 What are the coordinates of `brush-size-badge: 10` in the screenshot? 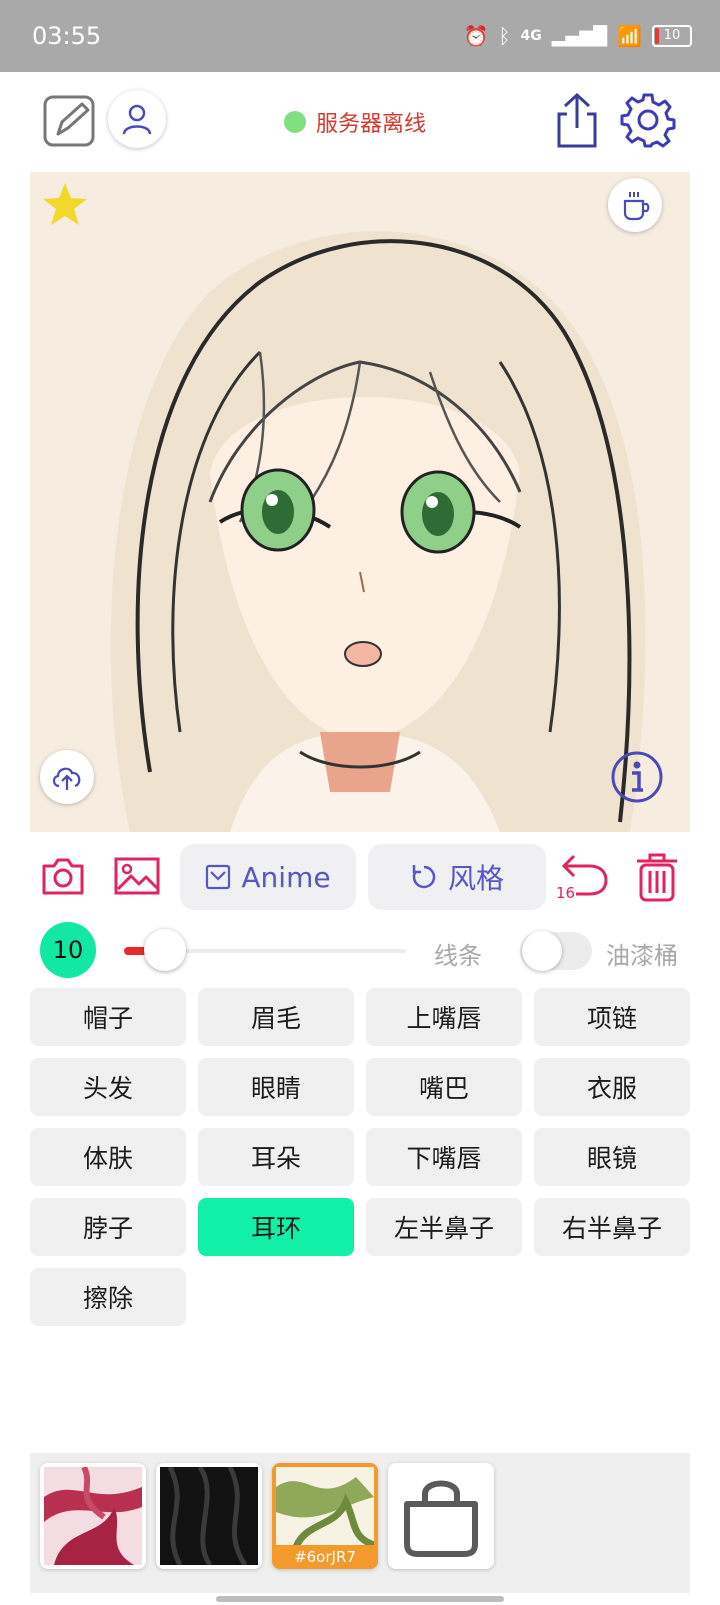 It's located at (68, 950).